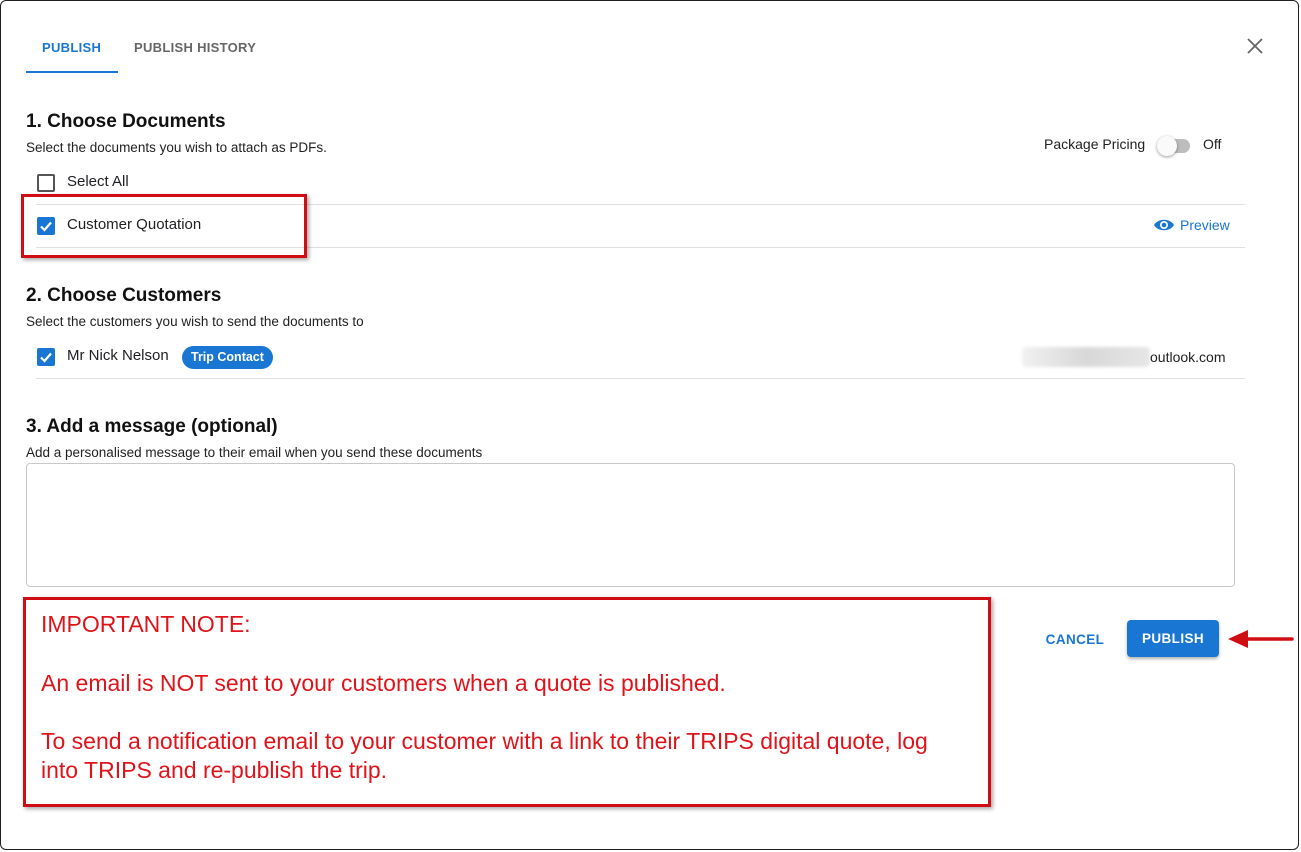 This screenshot has height=852, width=1301. Describe the element at coordinates (46, 357) in the screenshot. I see `customer-checkbox` at that location.